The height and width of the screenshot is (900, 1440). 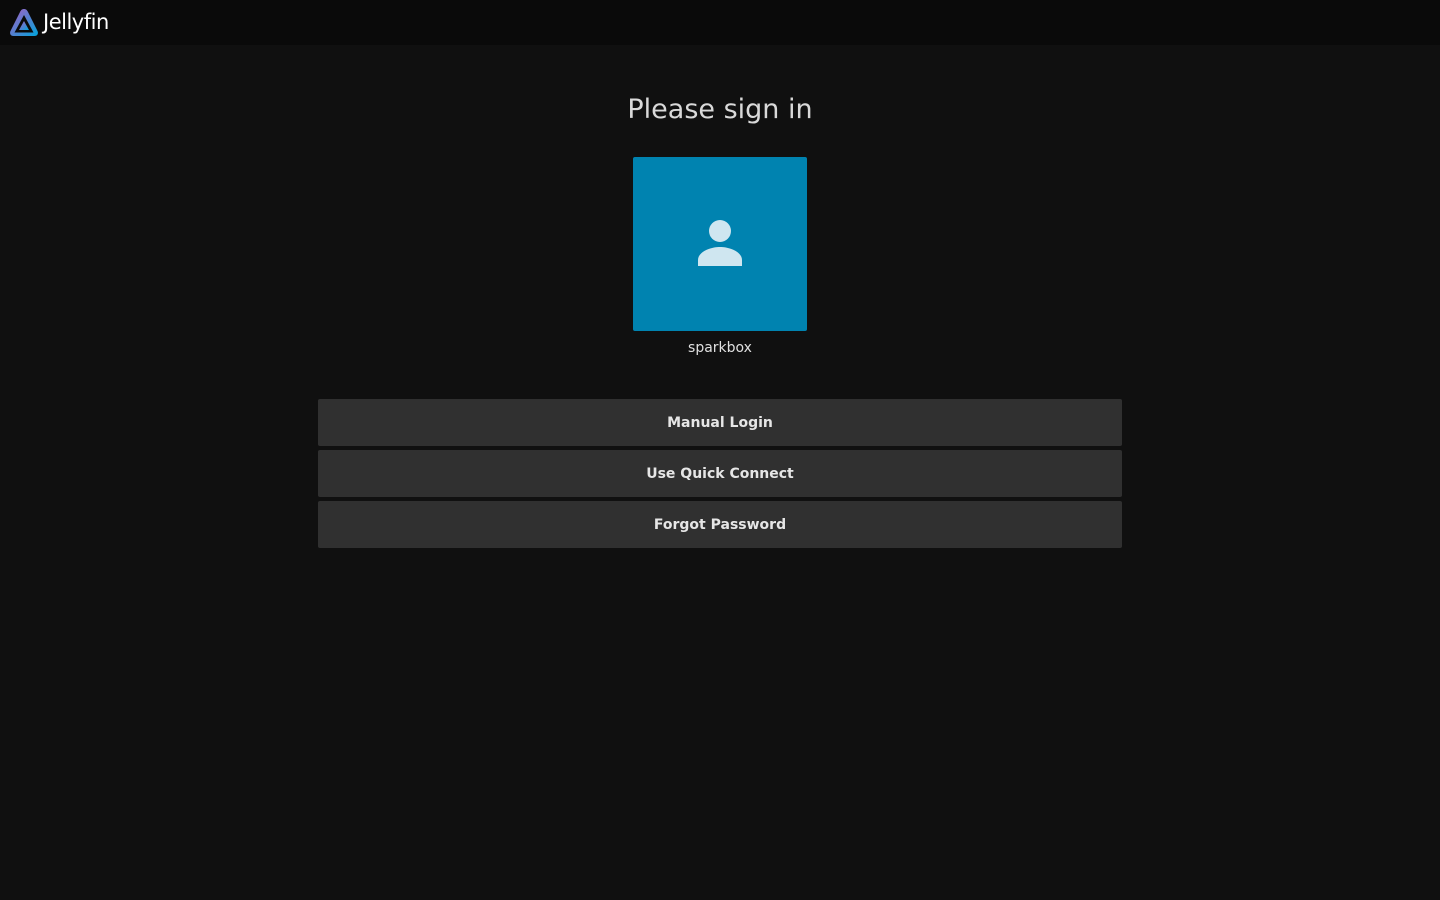 I want to click on brand-name: Jellyfin, so click(x=76, y=22).